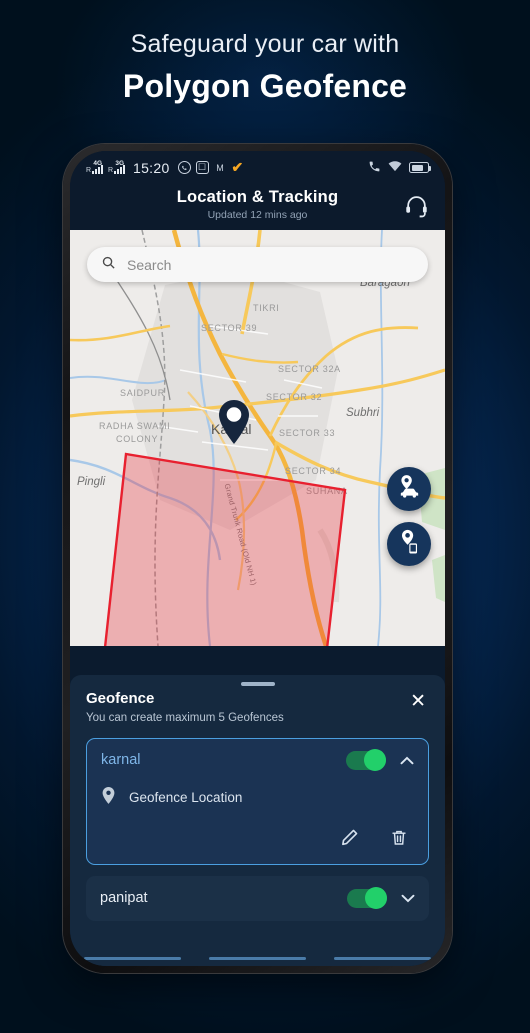 The height and width of the screenshot is (1033, 530). What do you see at coordinates (399, 840) in the screenshot?
I see `trash-icon` at bounding box center [399, 840].